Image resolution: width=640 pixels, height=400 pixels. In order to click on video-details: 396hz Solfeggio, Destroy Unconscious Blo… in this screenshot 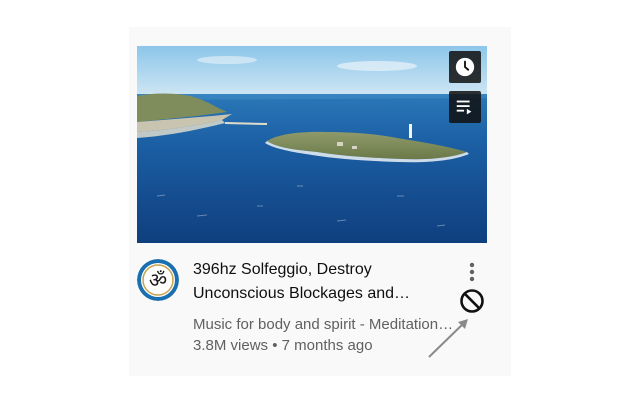, I will do `click(328, 307)`.